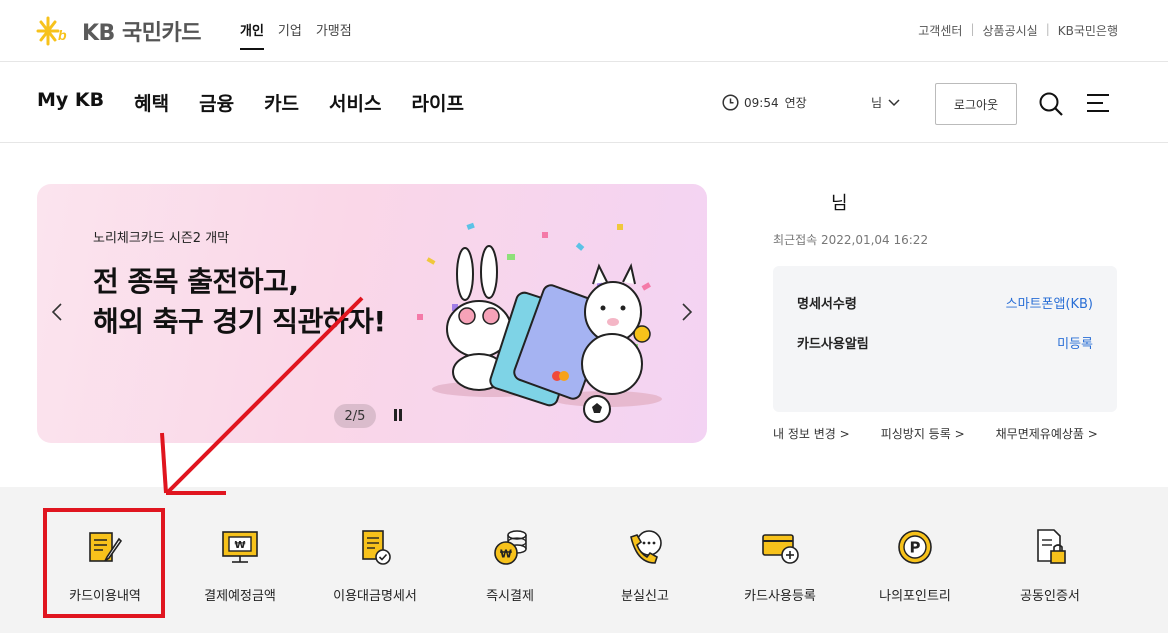 This screenshot has height=633, width=1168. What do you see at coordinates (239, 321) in the screenshot?
I see `banner-title-line: 해외 축구 경기 직관하자!` at bounding box center [239, 321].